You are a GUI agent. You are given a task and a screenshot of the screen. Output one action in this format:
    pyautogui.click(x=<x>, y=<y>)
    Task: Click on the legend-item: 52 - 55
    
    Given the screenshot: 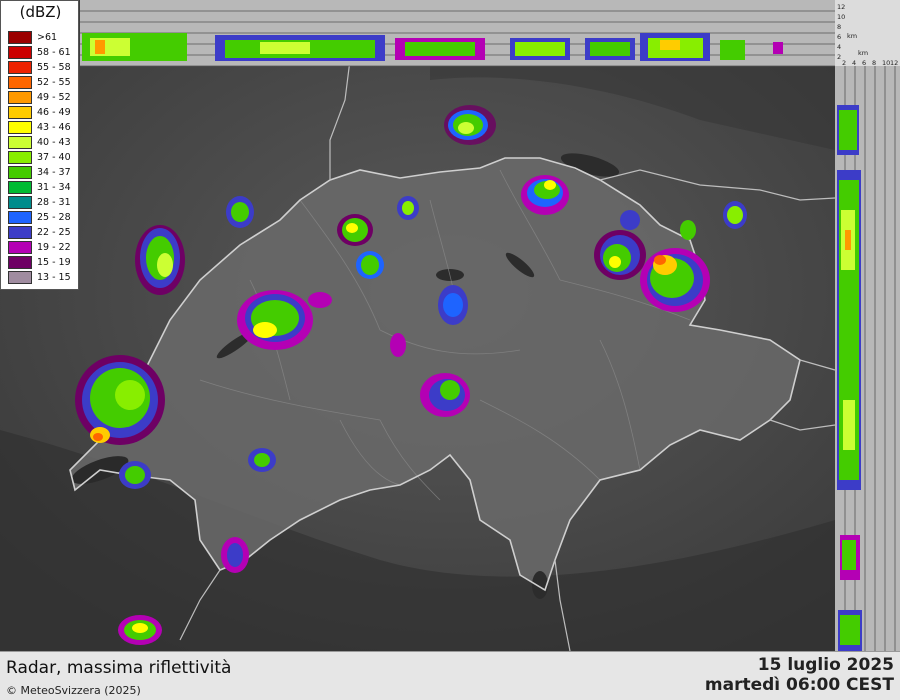 What is the action you would take?
    pyautogui.click(x=43, y=83)
    